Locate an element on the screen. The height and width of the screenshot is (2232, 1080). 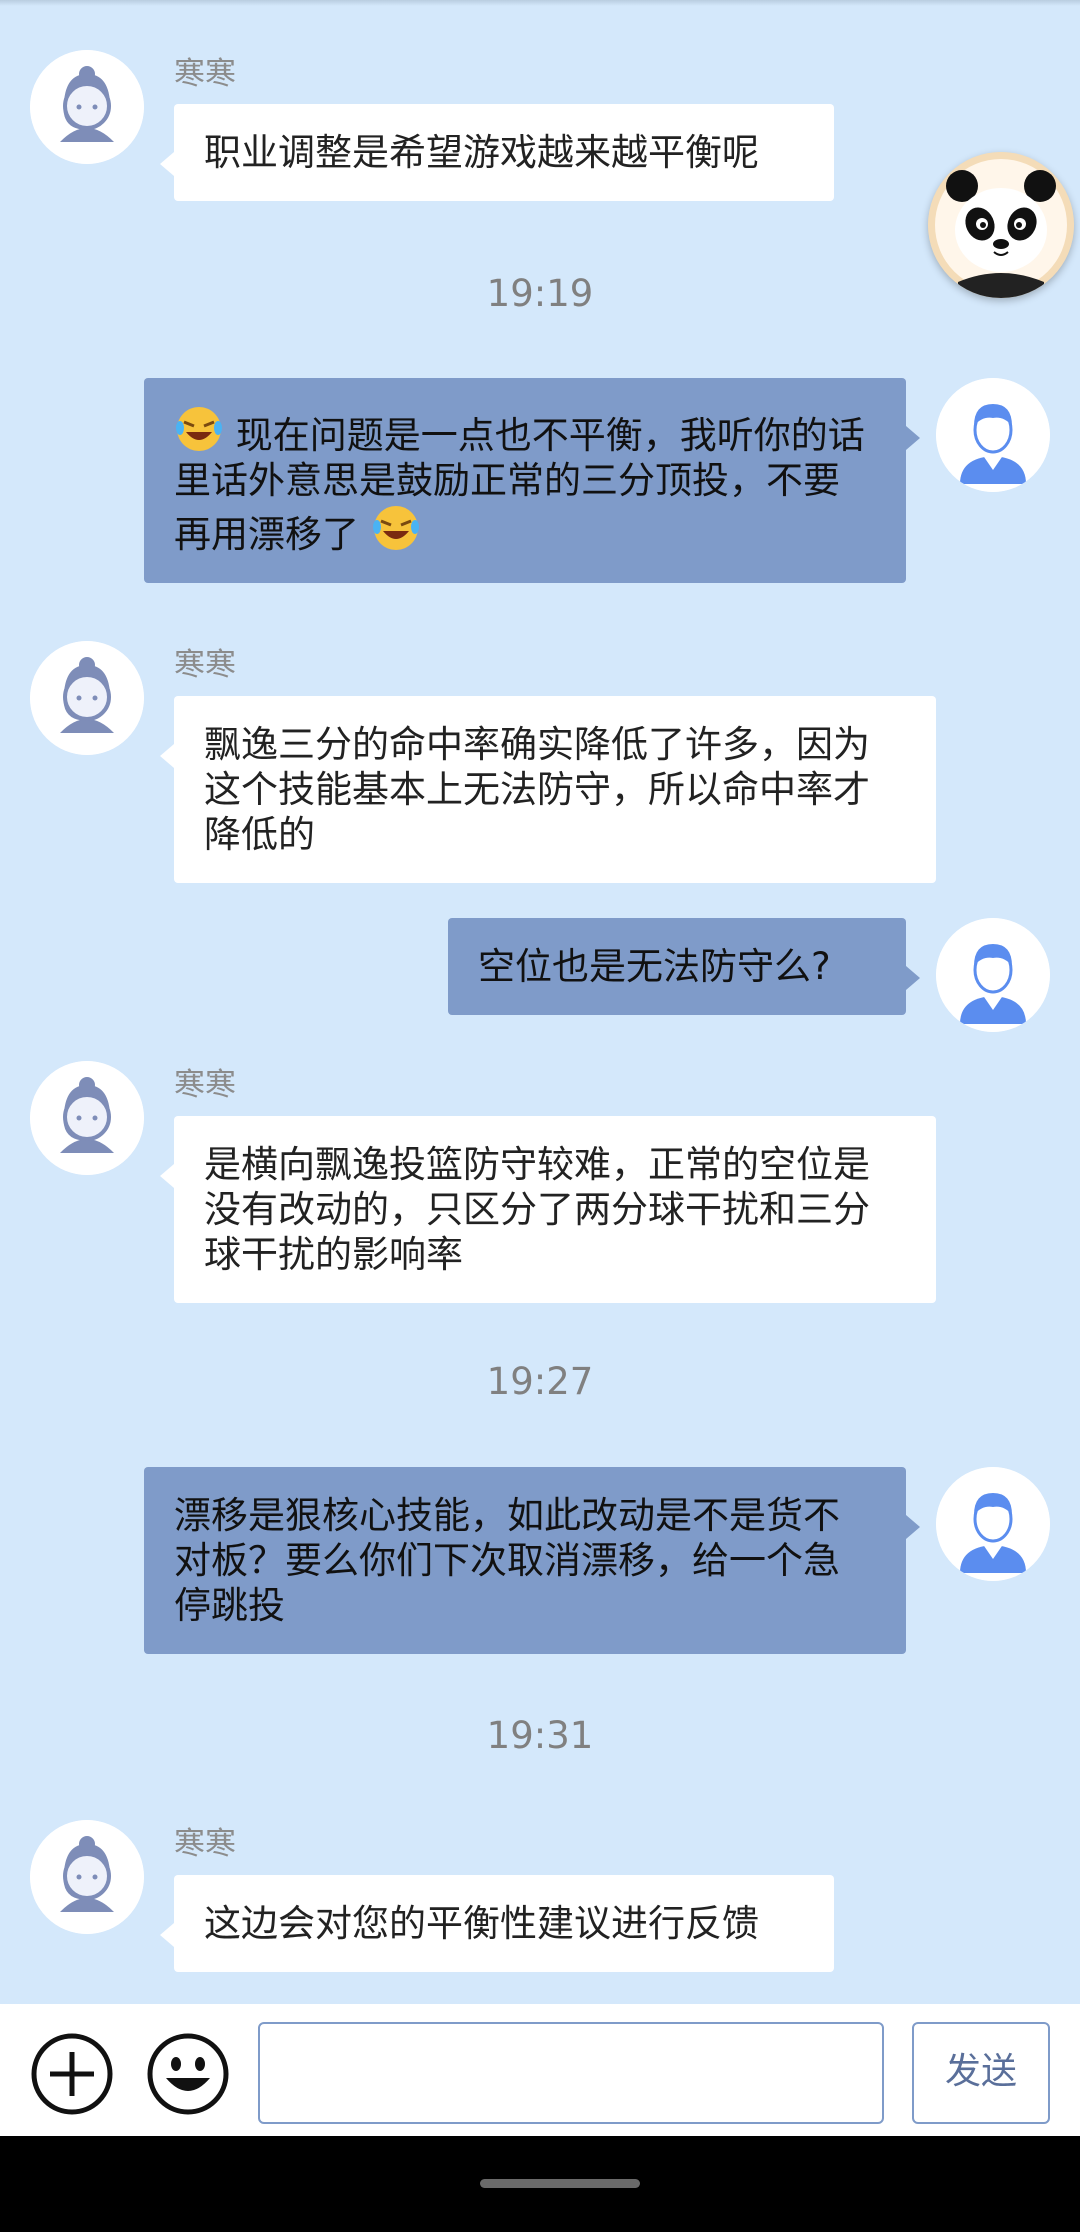
timestamp: 19:19 is located at coordinates (540, 293).